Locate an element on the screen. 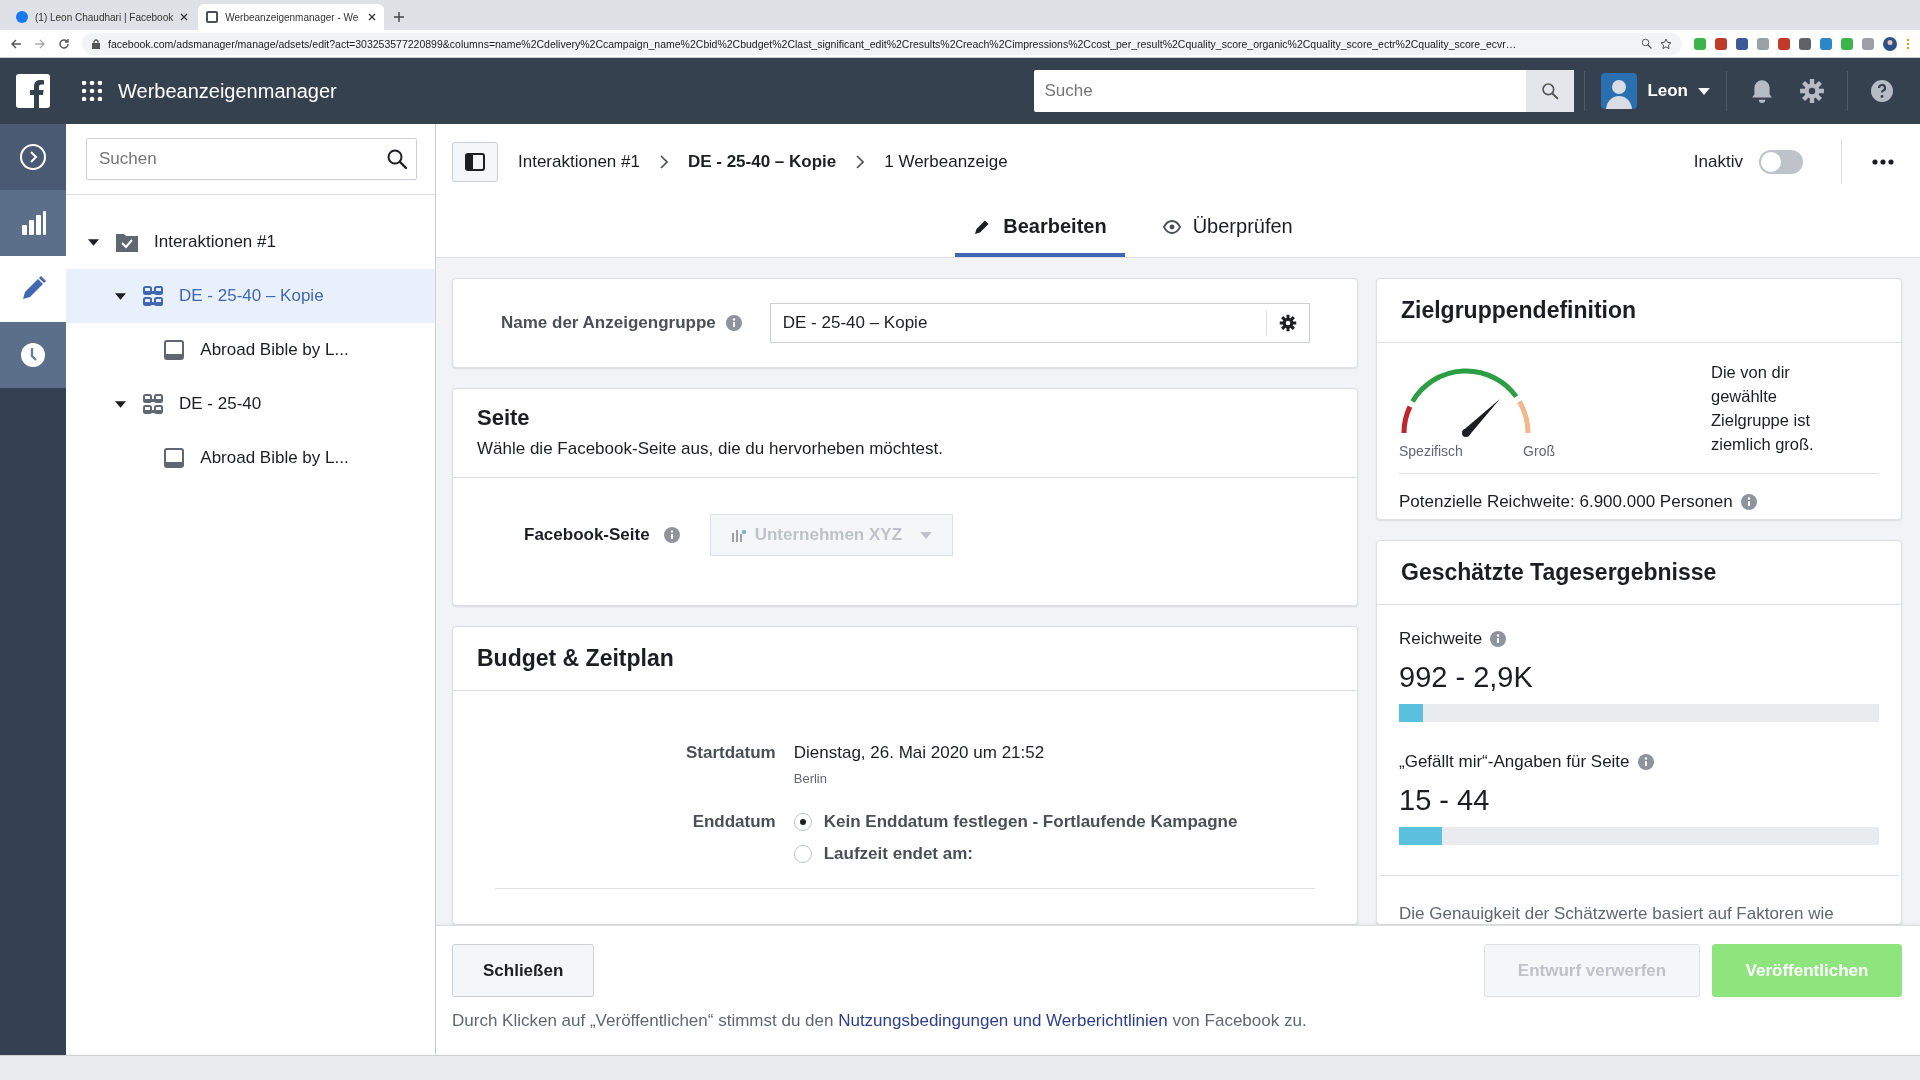 Image resolution: width=1920 pixels, height=1080 pixels. name-field: DE - 25-40 – Kopie is located at coordinates (1039, 323).